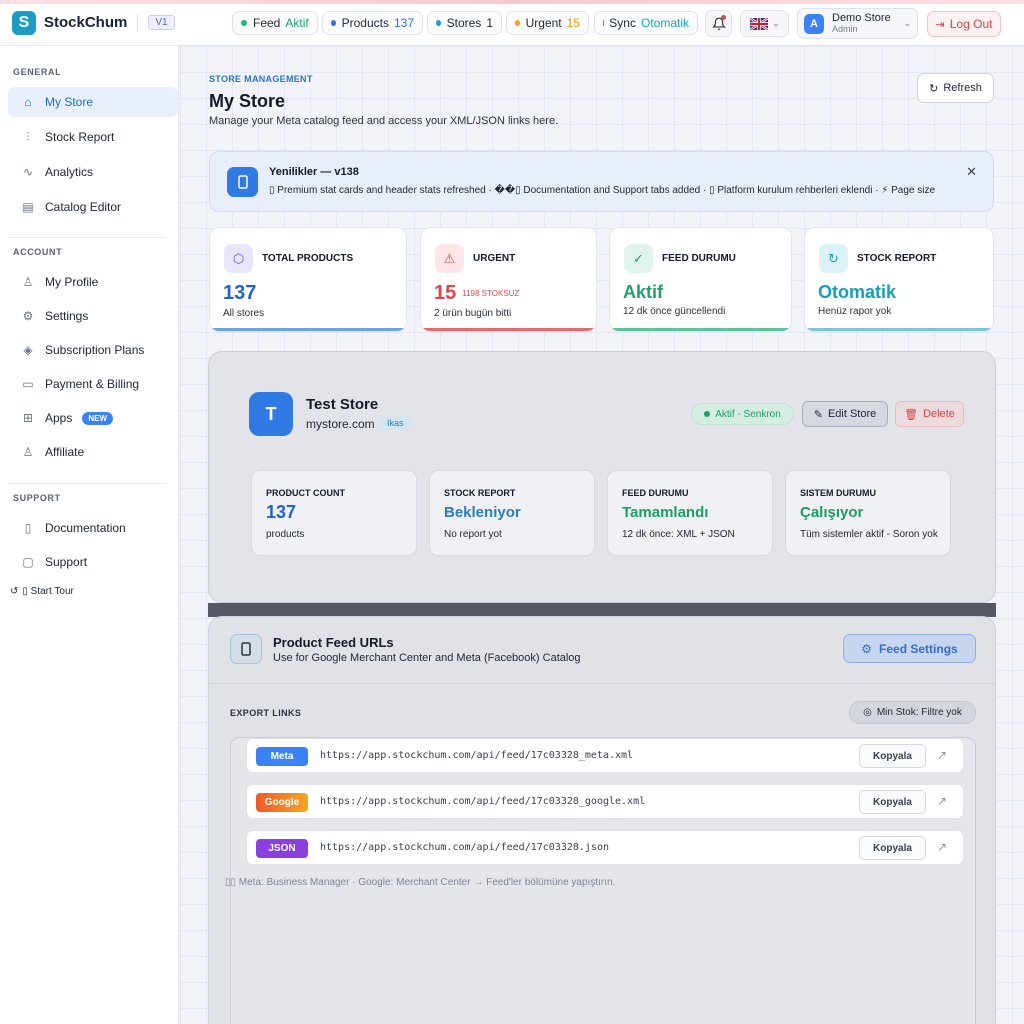 The width and height of the screenshot is (1024, 1024). Describe the element at coordinates (758, 23) in the screenshot. I see `uk-flag-icon` at that location.